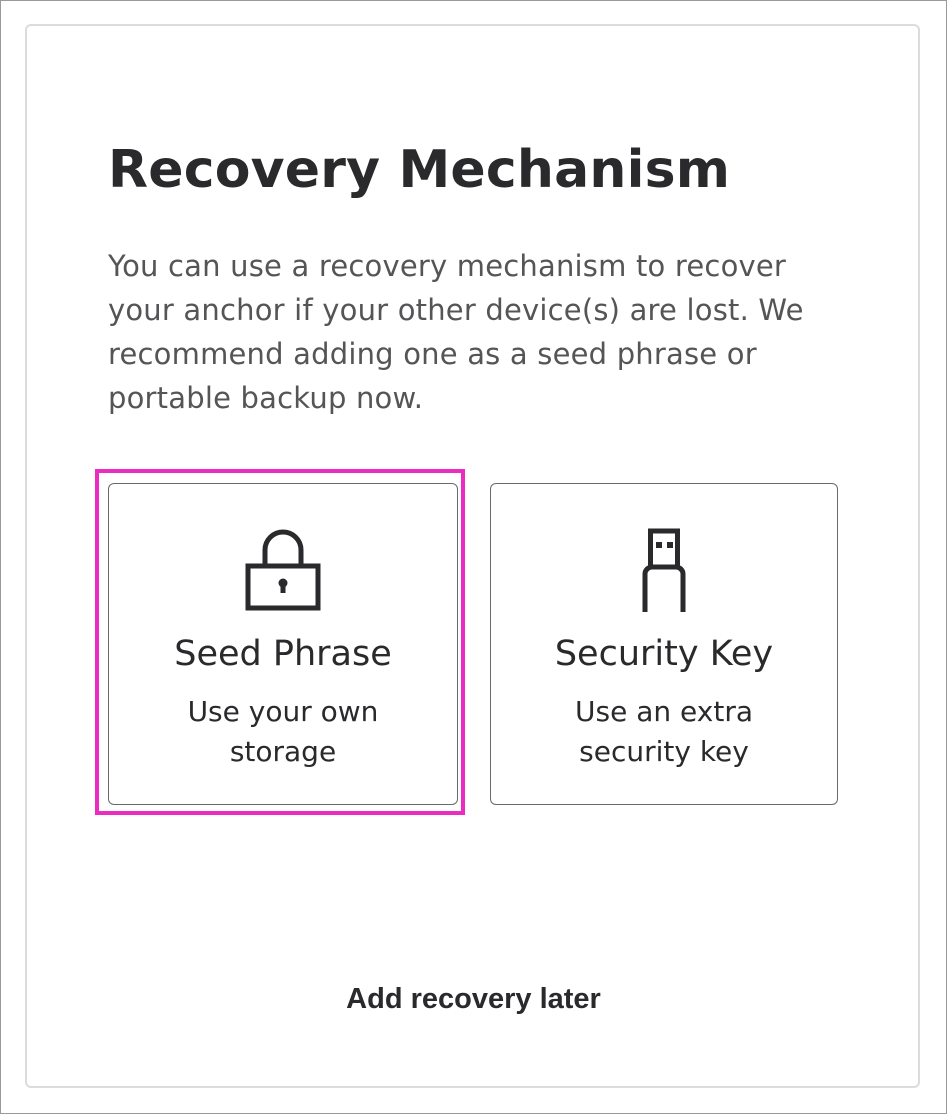  What do you see at coordinates (473, 999) in the screenshot?
I see `add-recovery-later-link: Add recovery later` at bounding box center [473, 999].